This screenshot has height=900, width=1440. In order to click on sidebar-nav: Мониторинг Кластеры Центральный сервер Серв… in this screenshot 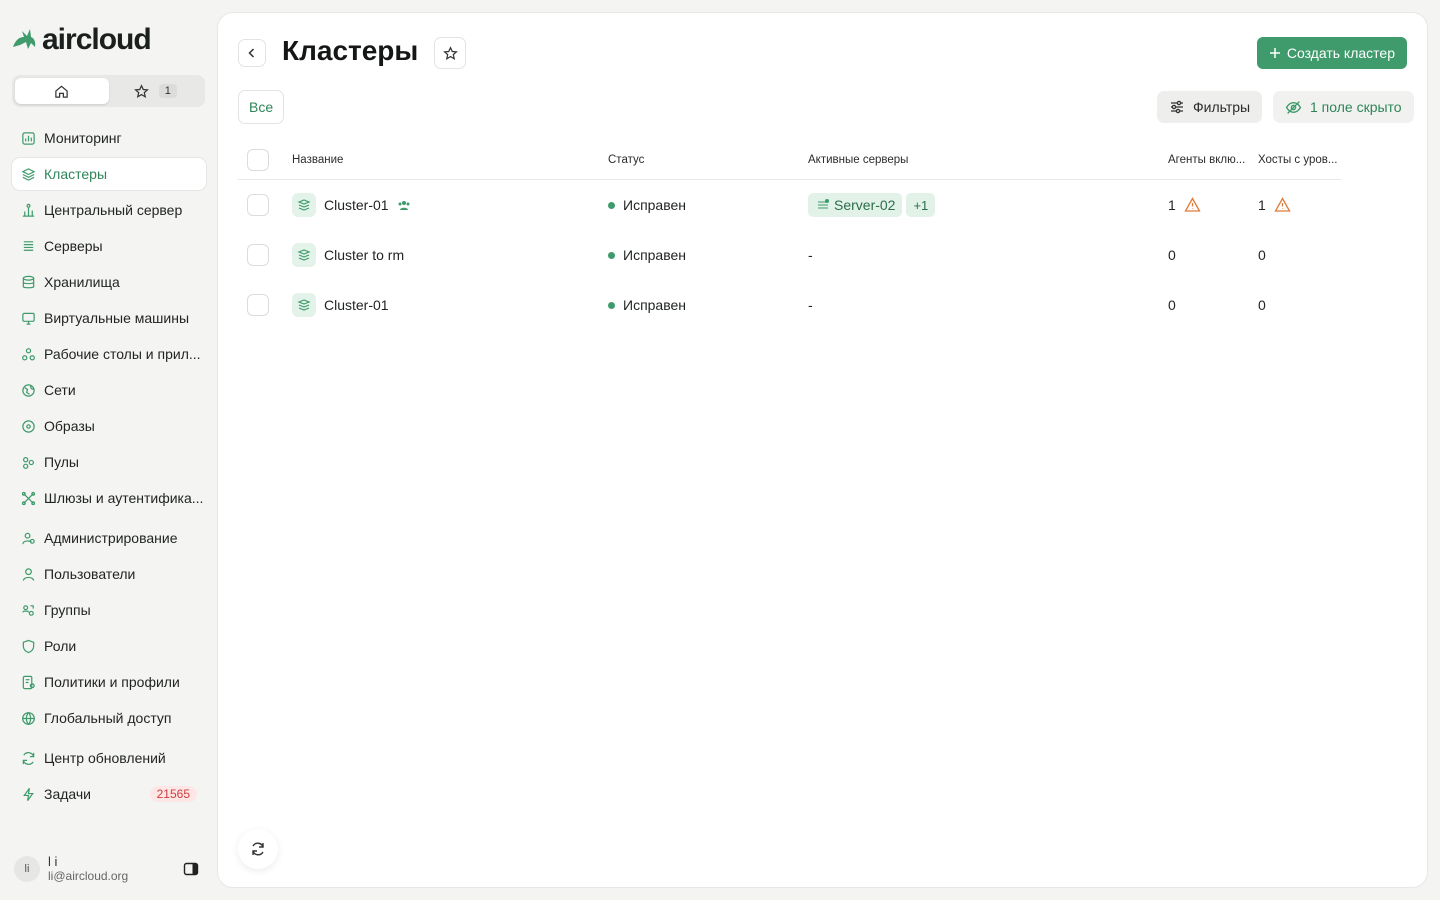, I will do `click(109, 468)`.